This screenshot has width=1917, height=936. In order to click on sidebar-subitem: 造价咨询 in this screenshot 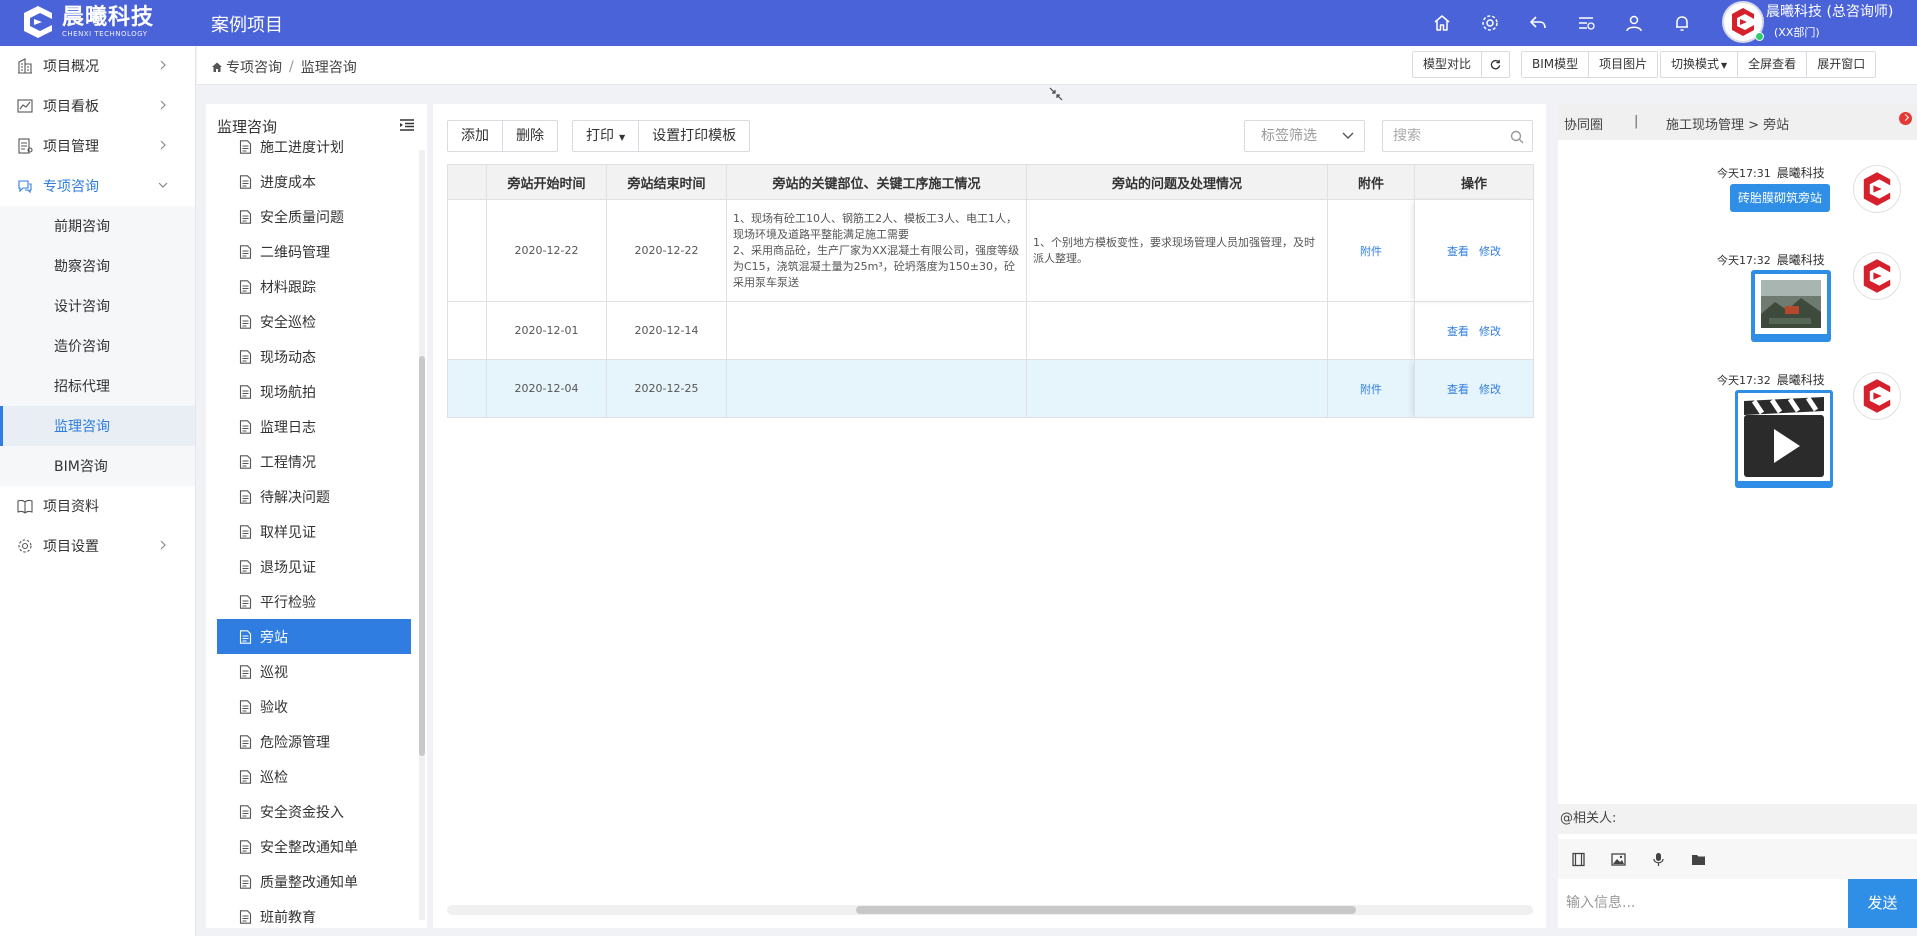, I will do `click(97, 346)`.